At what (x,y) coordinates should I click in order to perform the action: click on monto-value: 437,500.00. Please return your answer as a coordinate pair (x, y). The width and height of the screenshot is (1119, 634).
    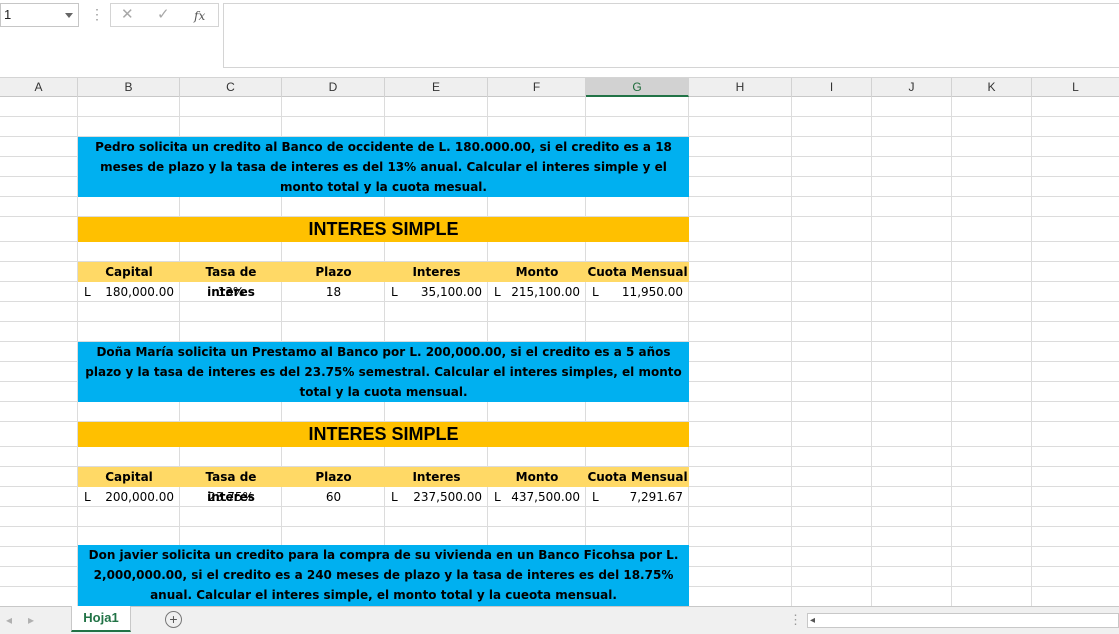
    Looking at the image, I should click on (545, 497).